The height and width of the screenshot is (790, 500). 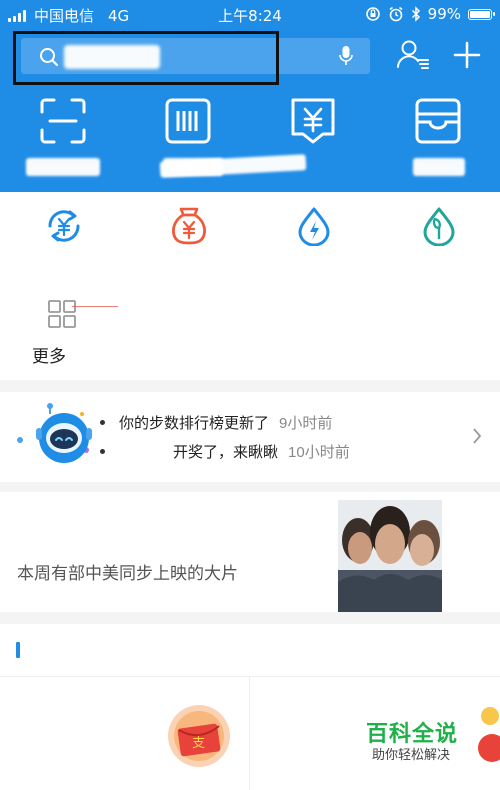 I want to click on svg-text: 支, so click(x=198, y=743).